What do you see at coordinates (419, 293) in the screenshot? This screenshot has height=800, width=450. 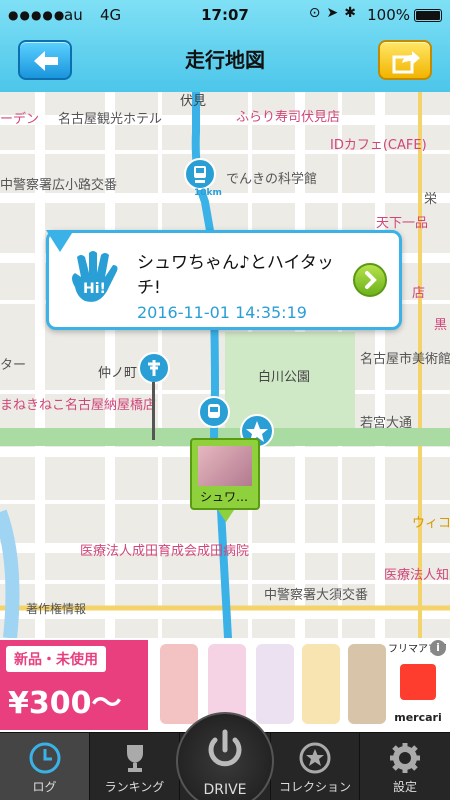 I see `map-label-ten: 店` at bounding box center [419, 293].